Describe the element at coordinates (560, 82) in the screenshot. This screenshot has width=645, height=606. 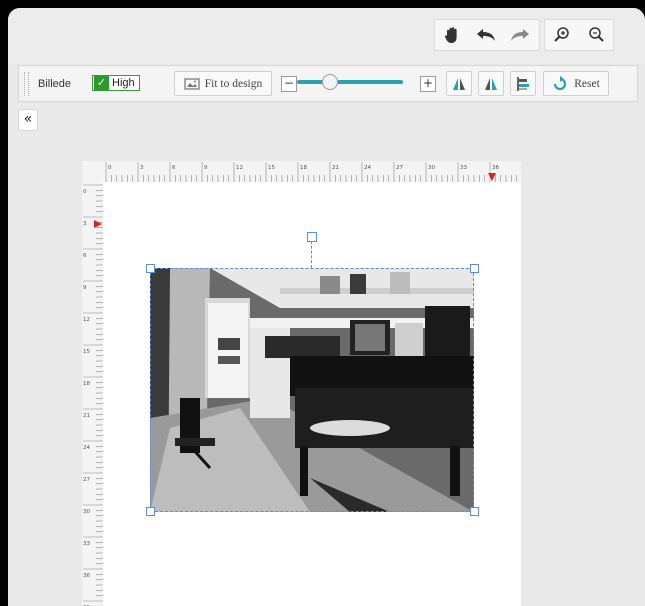
I see `reset-icon` at that location.